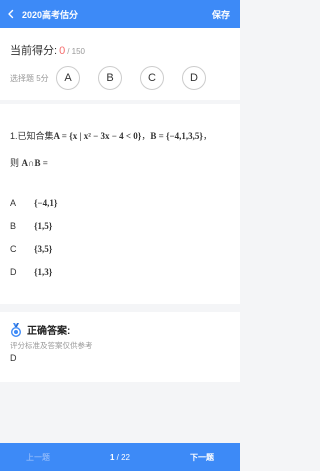 The height and width of the screenshot is (471, 320). Describe the element at coordinates (46, 202) in the screenshot. I see `option-text: {−4,1}` at that location.